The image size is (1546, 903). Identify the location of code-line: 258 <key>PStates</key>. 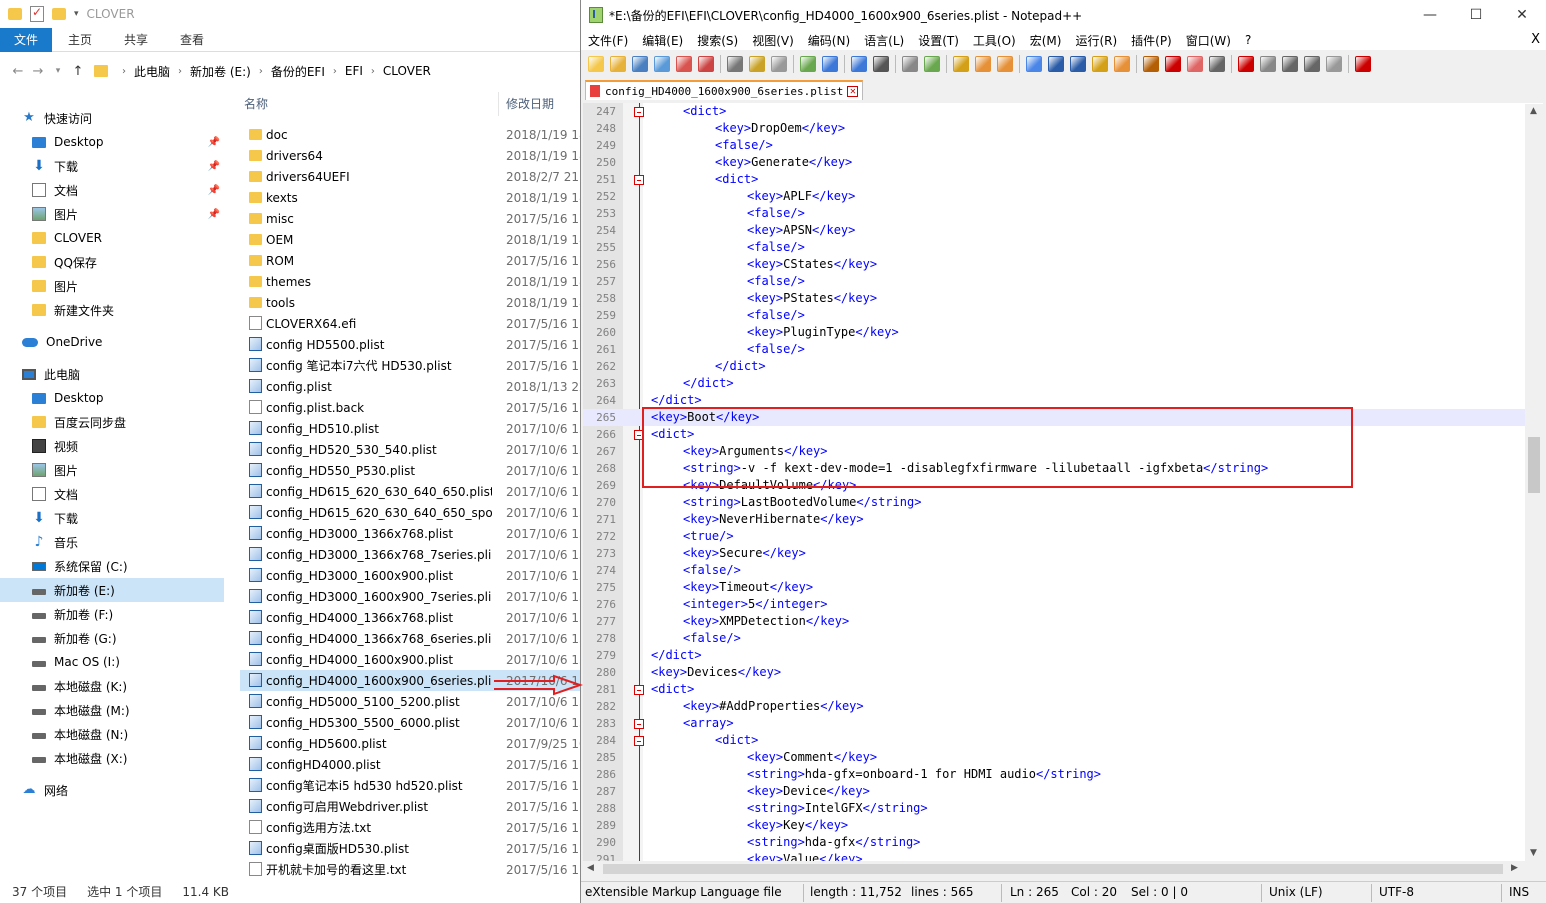
(1054, 298).